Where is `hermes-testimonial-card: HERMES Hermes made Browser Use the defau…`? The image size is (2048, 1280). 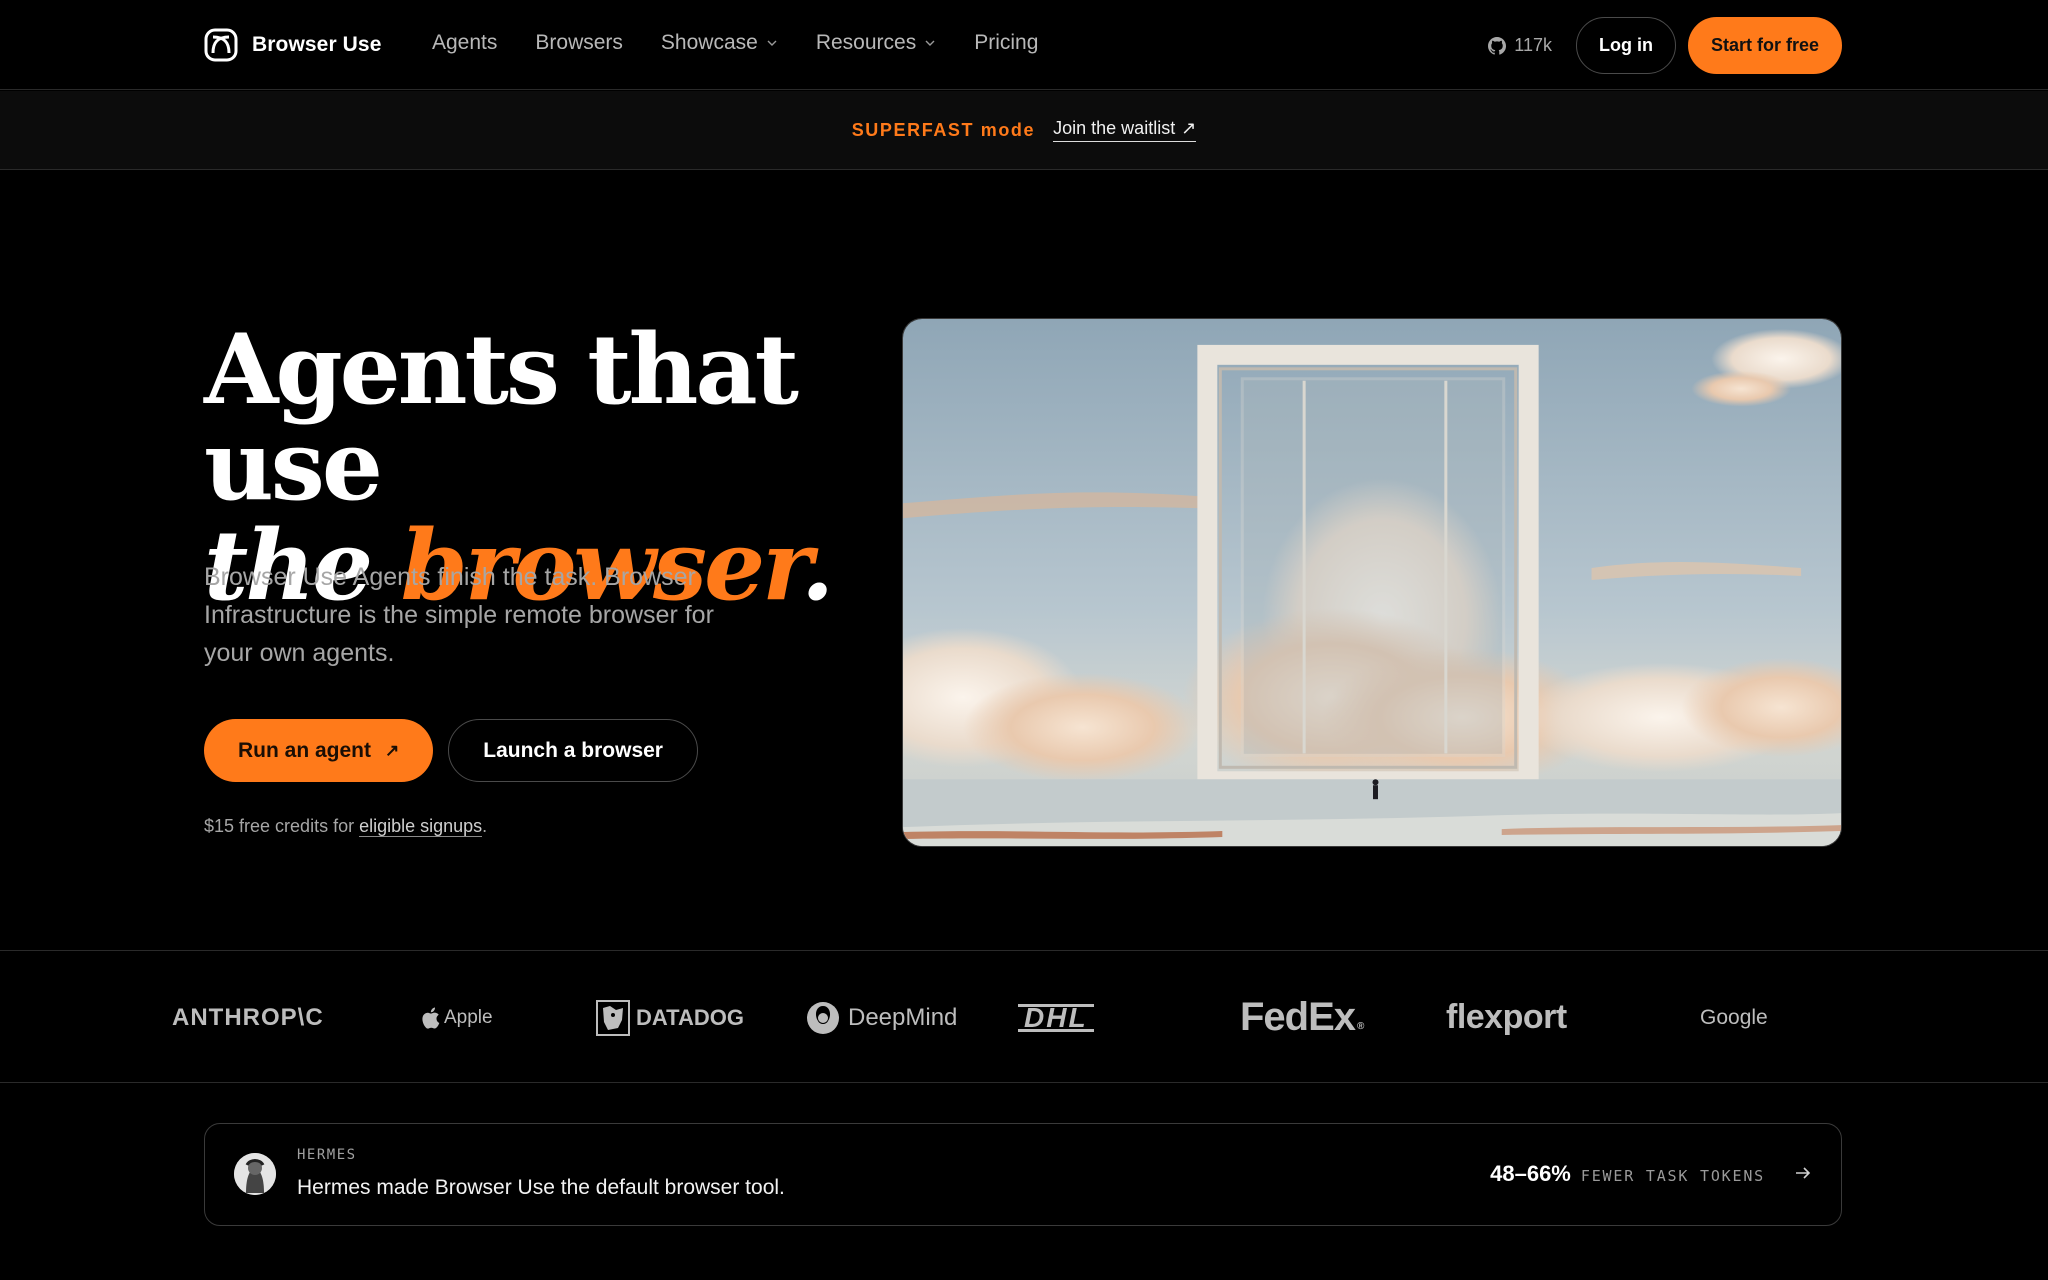
hermes-testimonial-card: HERMES Hermes made Browser Use the defau… is located at coordinates (1023, 1174).